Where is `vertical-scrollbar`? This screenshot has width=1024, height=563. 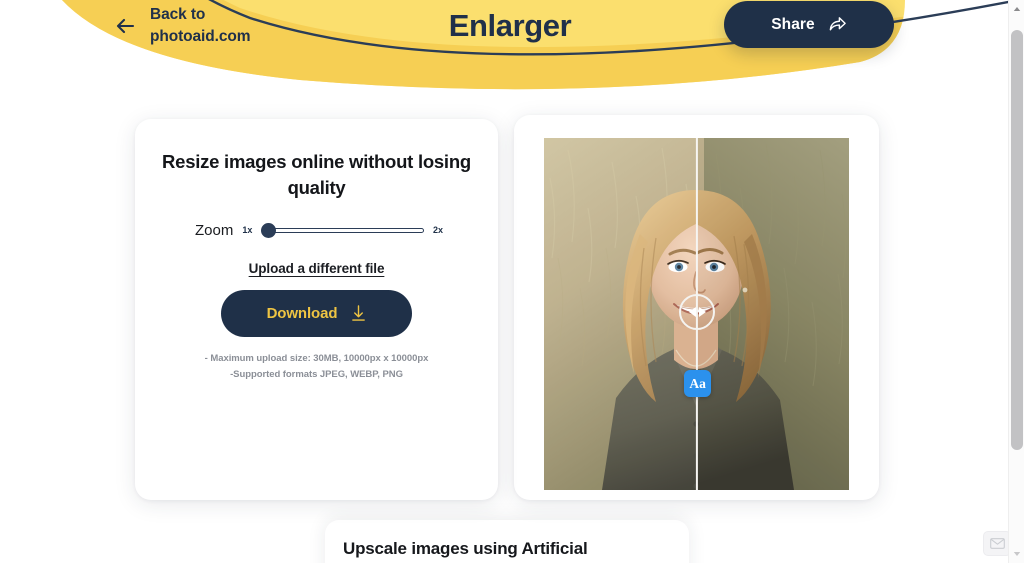
vertical-scrollbar is located at coordinates (1016, 281).